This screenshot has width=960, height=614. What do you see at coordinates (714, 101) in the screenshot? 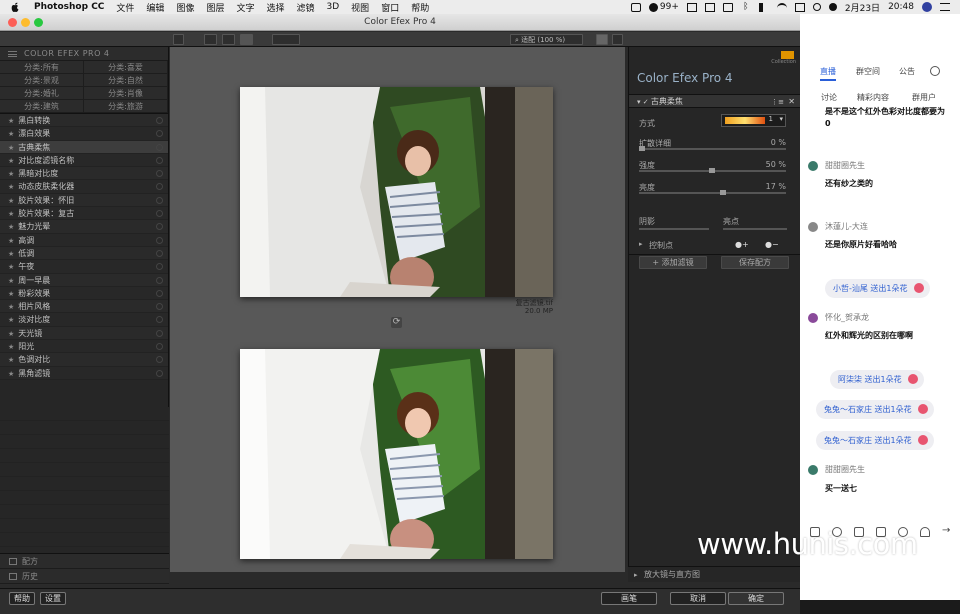
I see `filter-section-header: ▾ ✓ 古典柔焦 ⋮≡ ✕` at bounding box center [714, 101].